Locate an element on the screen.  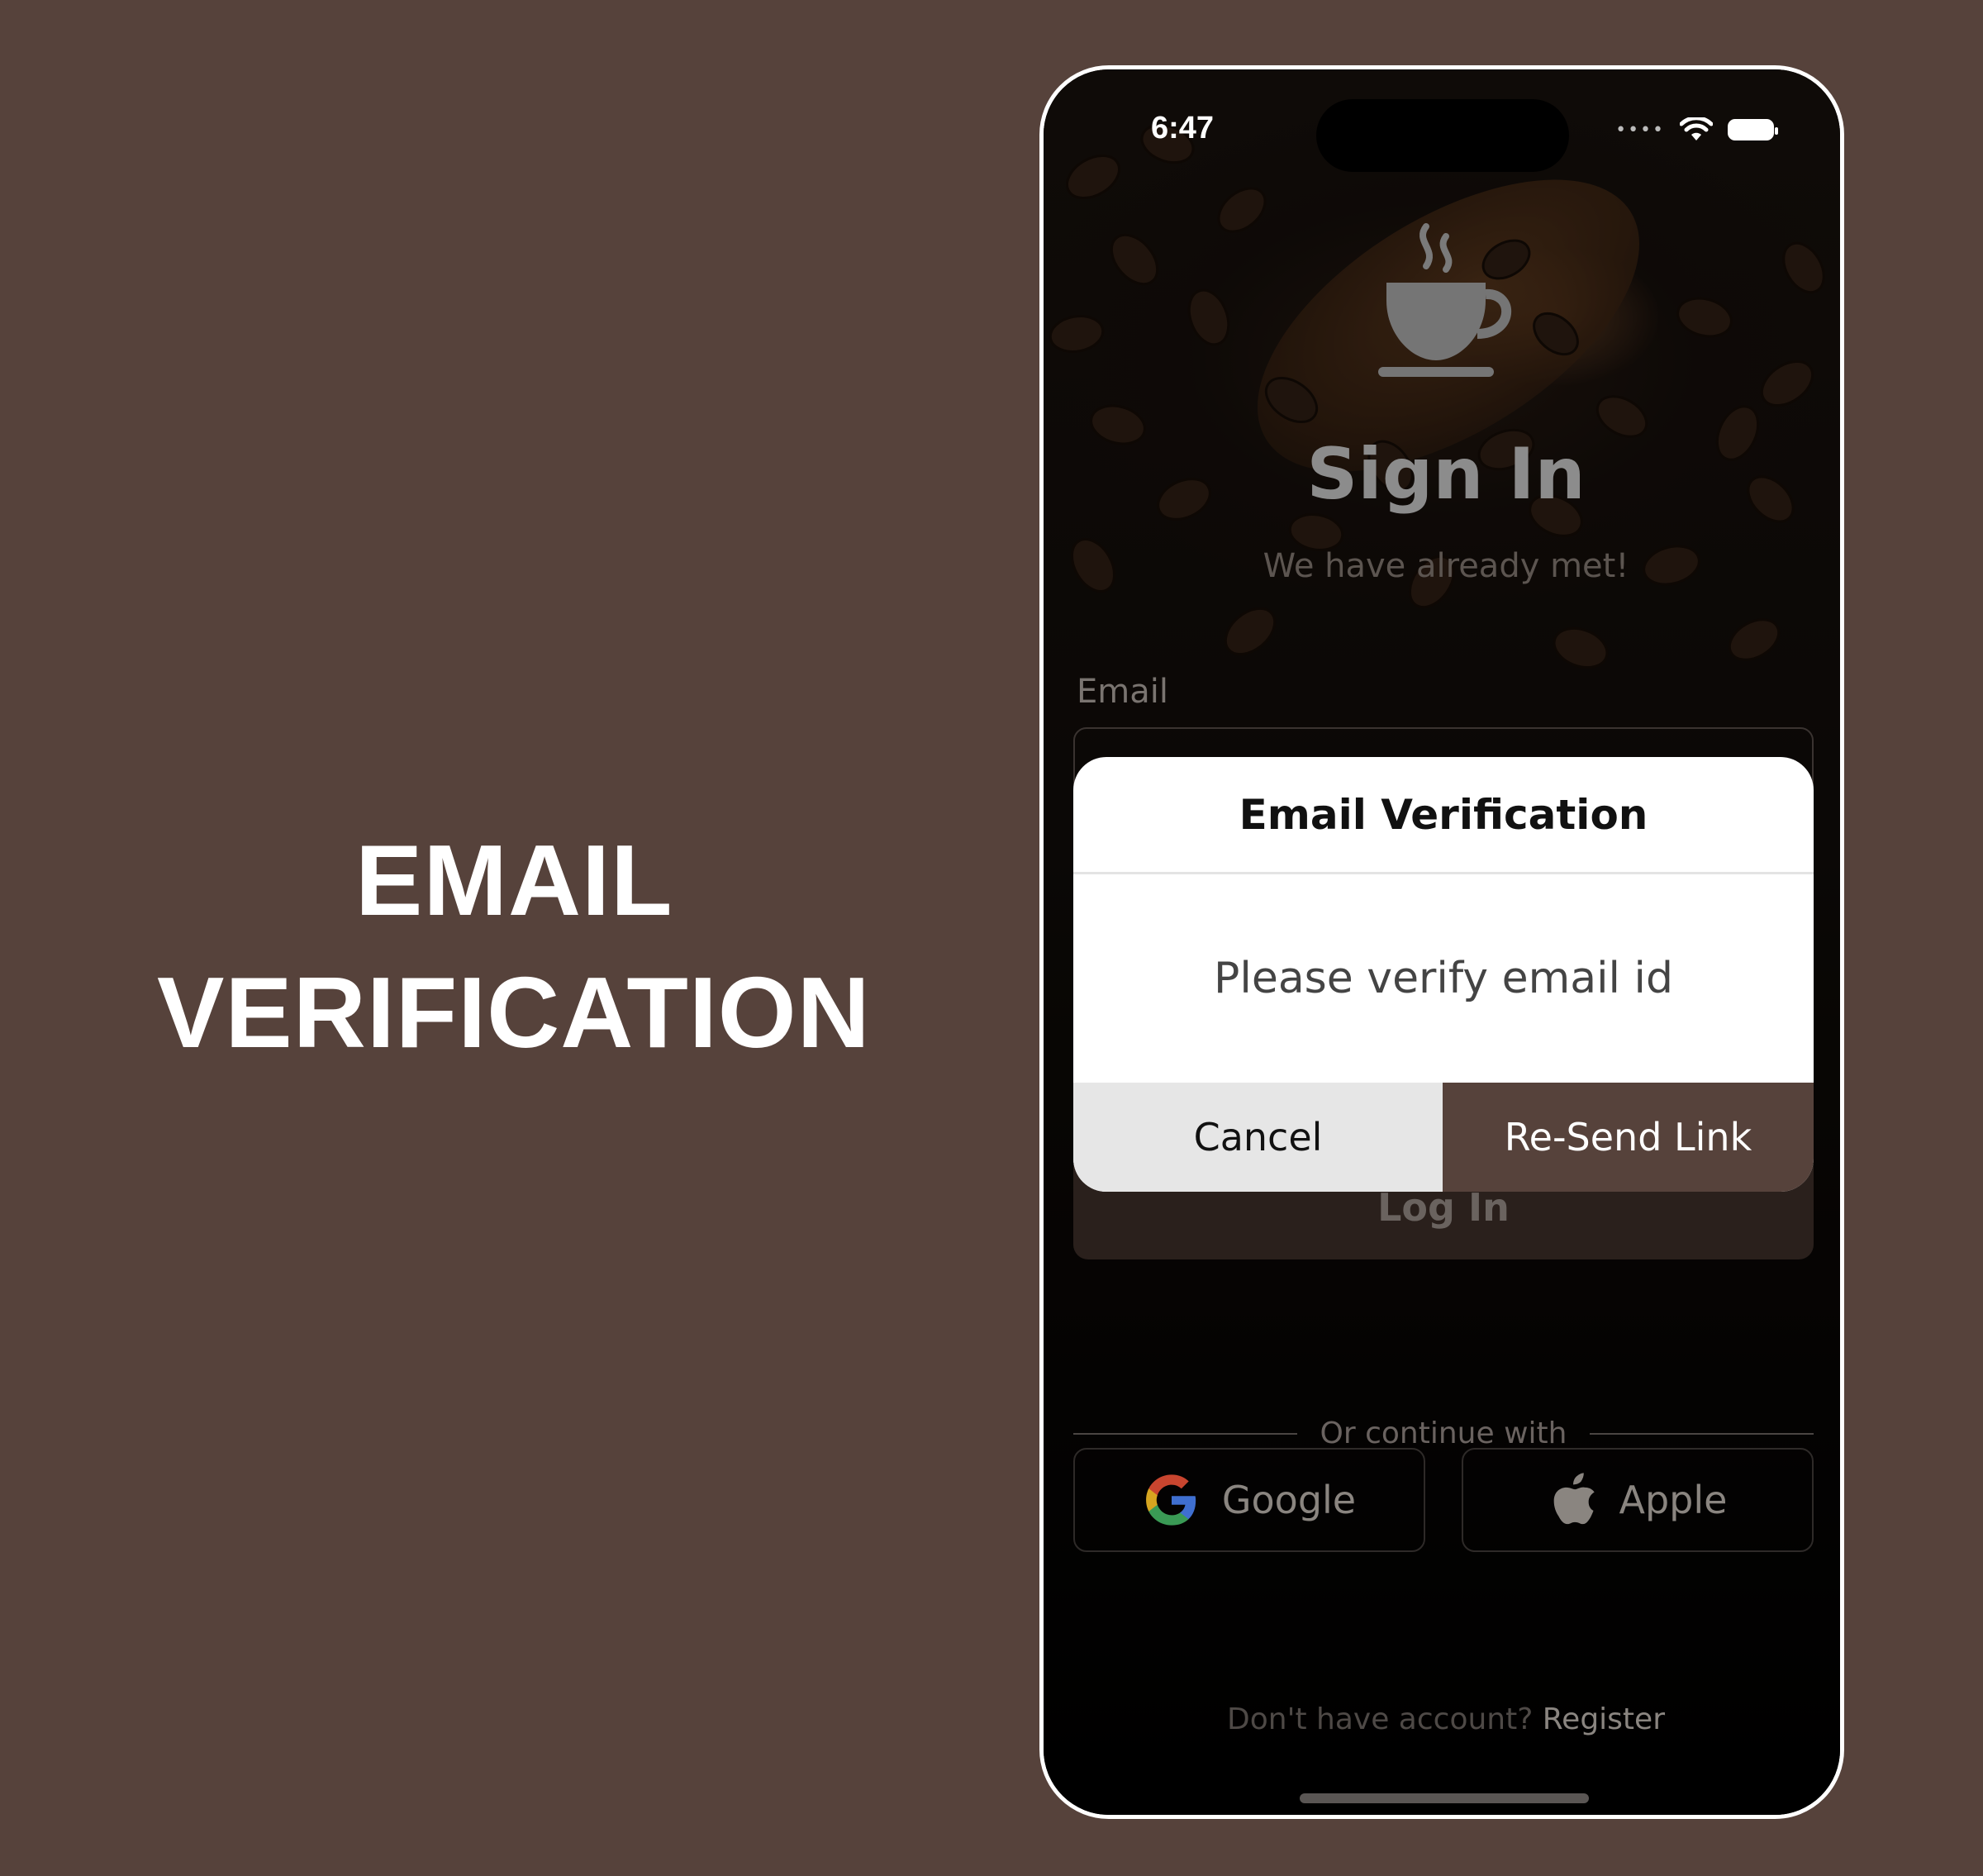
apple-label: Apple is located at coordinates (1674, 1500).